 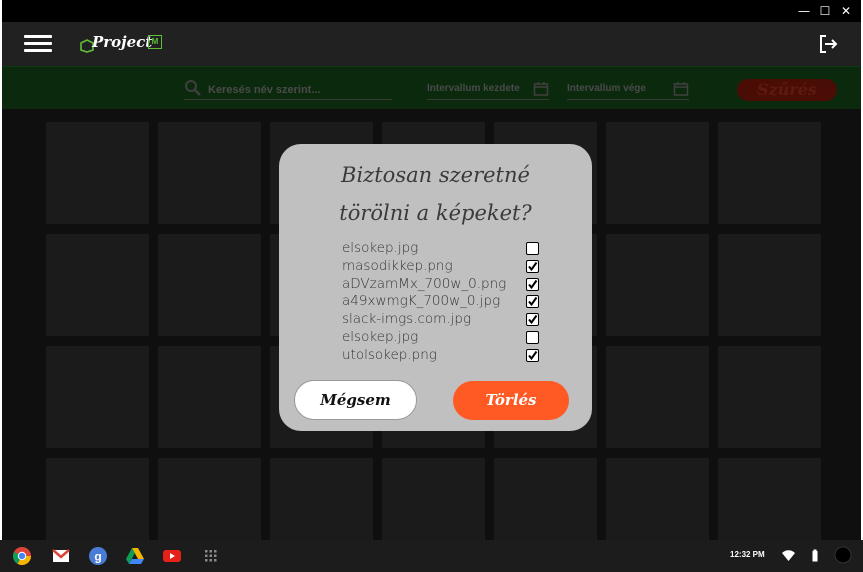 What do you see at coordinates (155, 42) in the screenshot?
I see `logo-badge: M` at bounding box center [155, 42].